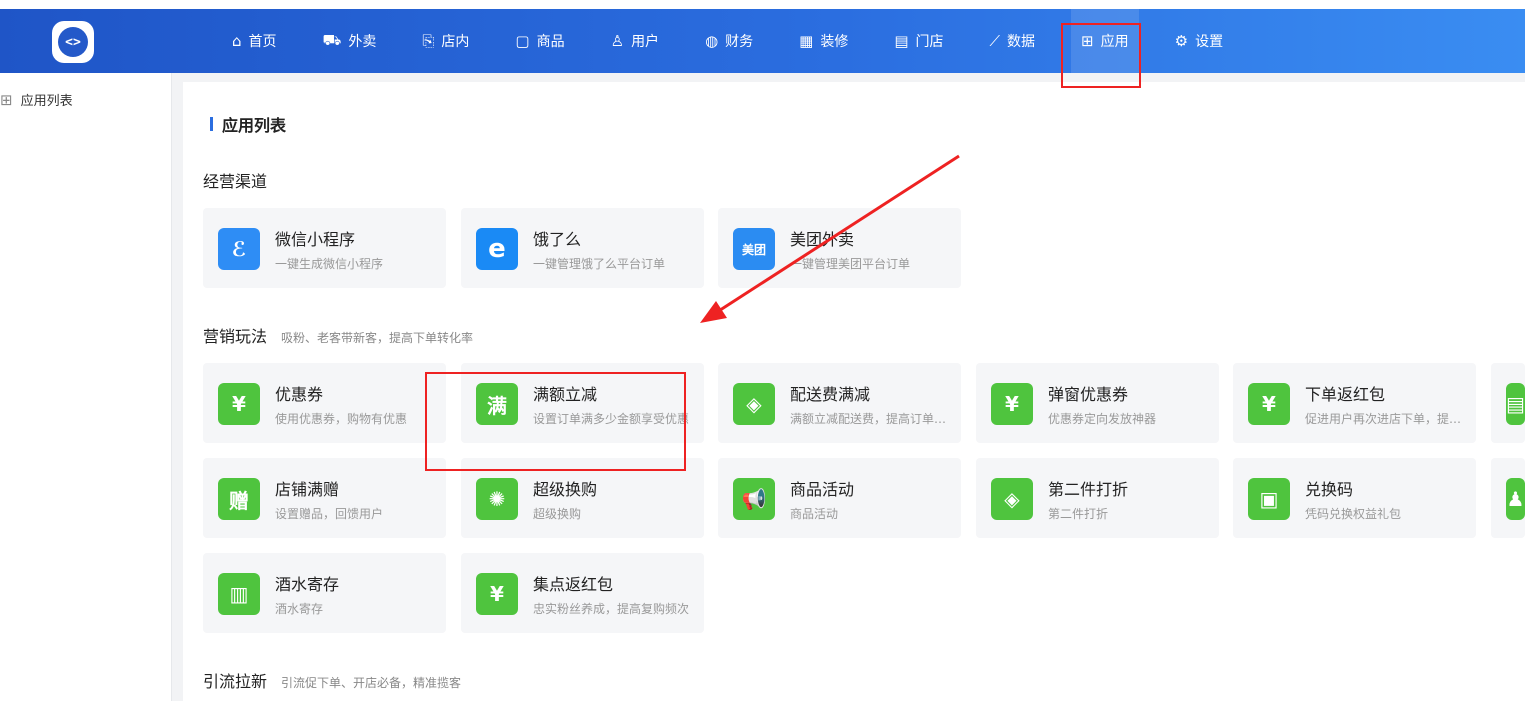 The width and height of the screenshot is (1525, 701). Describe the element at coordinates (237, 41) in the screenshot. I see `home-icon: ⌂` at that location.